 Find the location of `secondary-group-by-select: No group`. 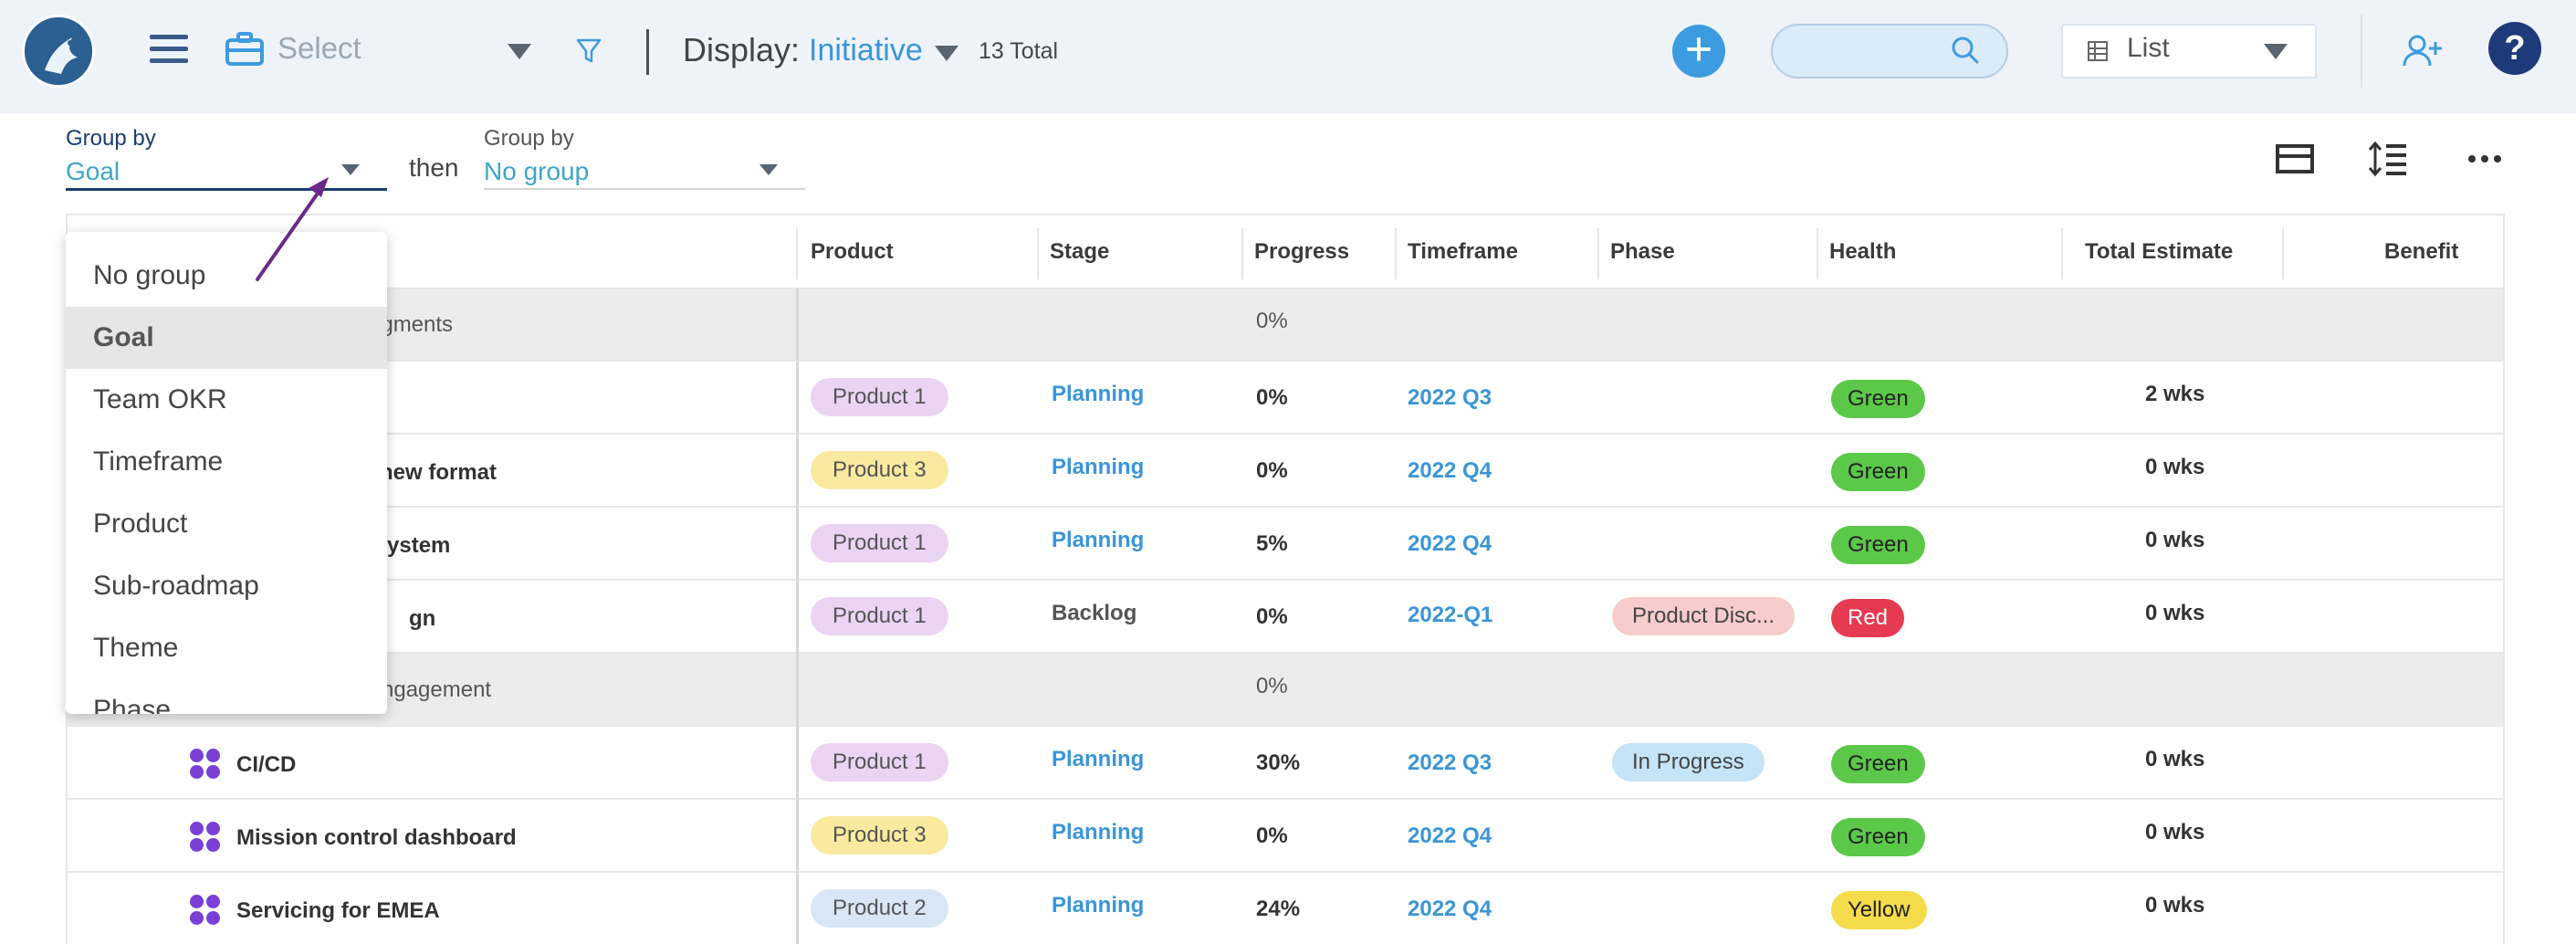

secondary-group-by-select: No group is located at coordinates (536, 171).